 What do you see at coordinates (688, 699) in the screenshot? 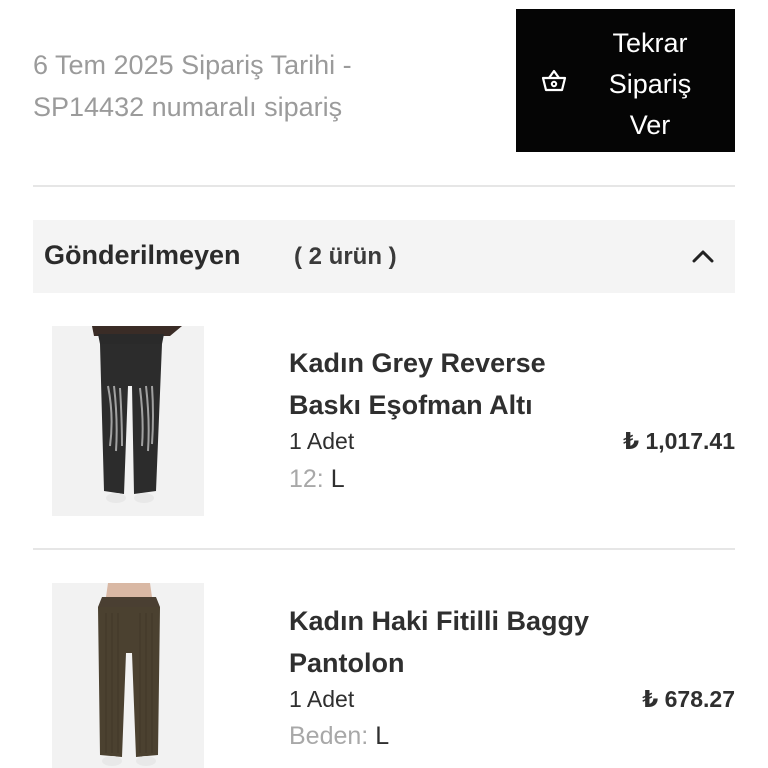
I see `product-price-2: ₺ 678.27` at bounding box center [688, 699].